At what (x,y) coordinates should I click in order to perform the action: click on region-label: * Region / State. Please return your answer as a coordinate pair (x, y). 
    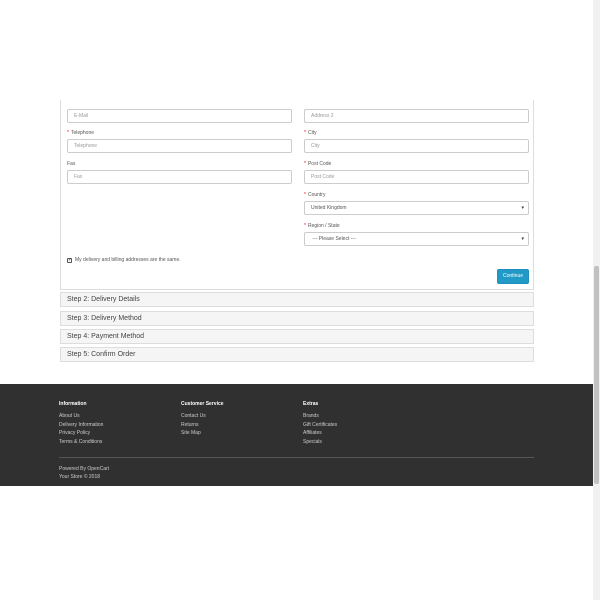
    Looking at the image, I should click on (322, 226).